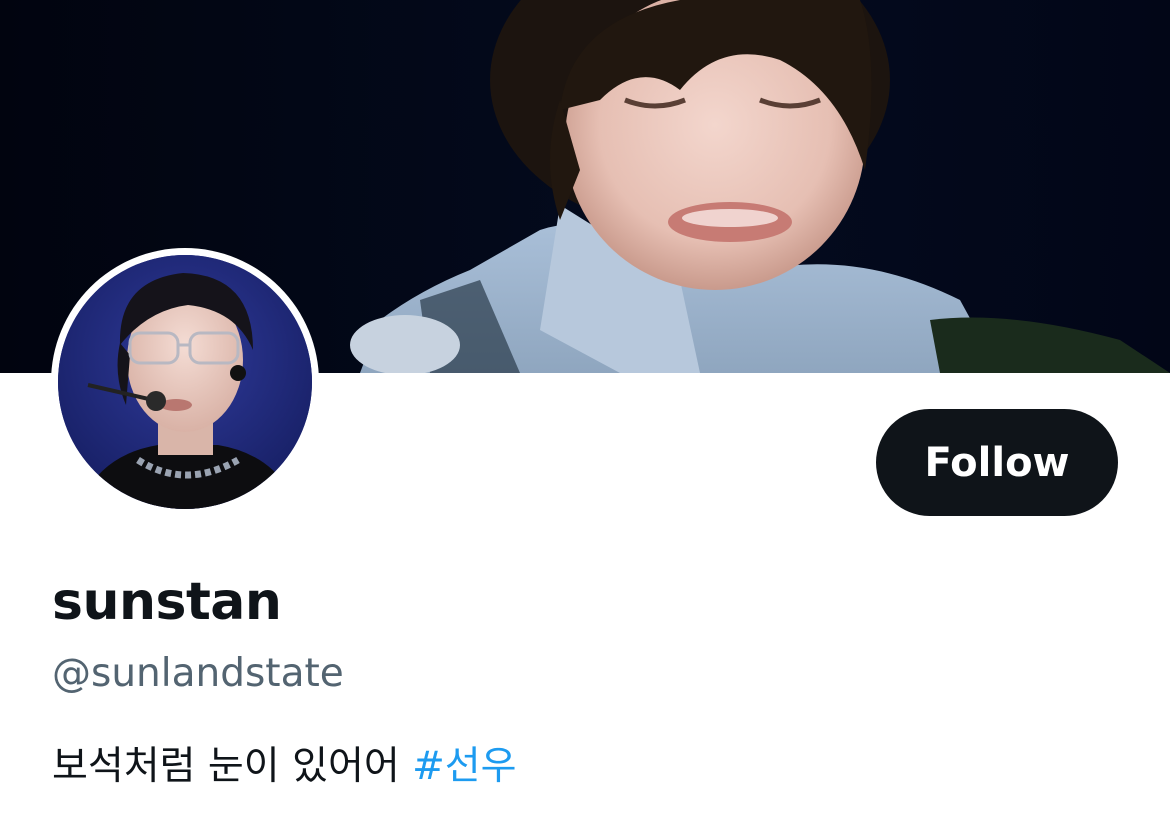 The image size is (1170, 828). What do you see at coordinates (232, 766) in the screenshot?
I see `bio-text: 보석처럼 눈이 있어어` at bounding box center [232, 766].